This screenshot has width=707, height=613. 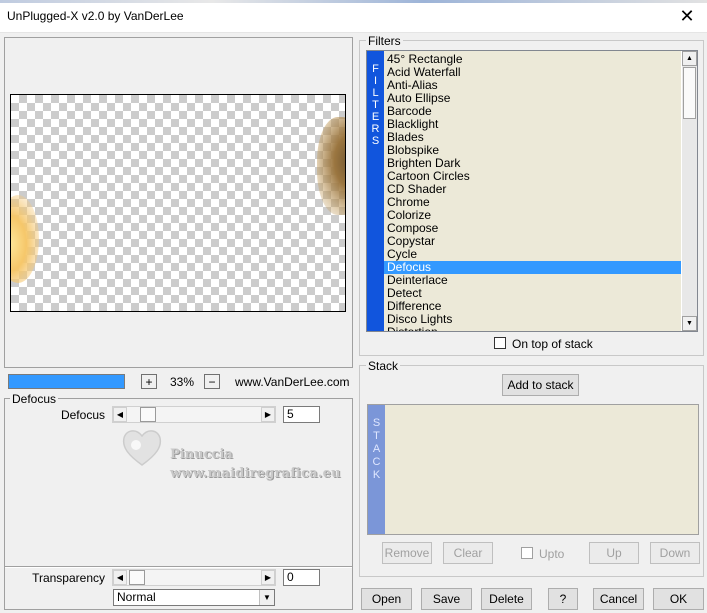 What do you see at coordinates (178, 567) in the screenshot?
I see `divider` at bounding box center [178, 567].